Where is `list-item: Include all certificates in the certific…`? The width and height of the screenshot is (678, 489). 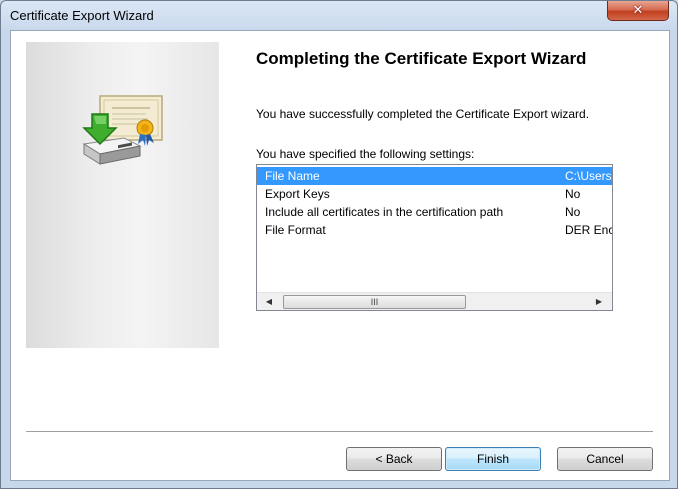 list-item: Include all certificates in the certific… is located at coordinates (434, 212).